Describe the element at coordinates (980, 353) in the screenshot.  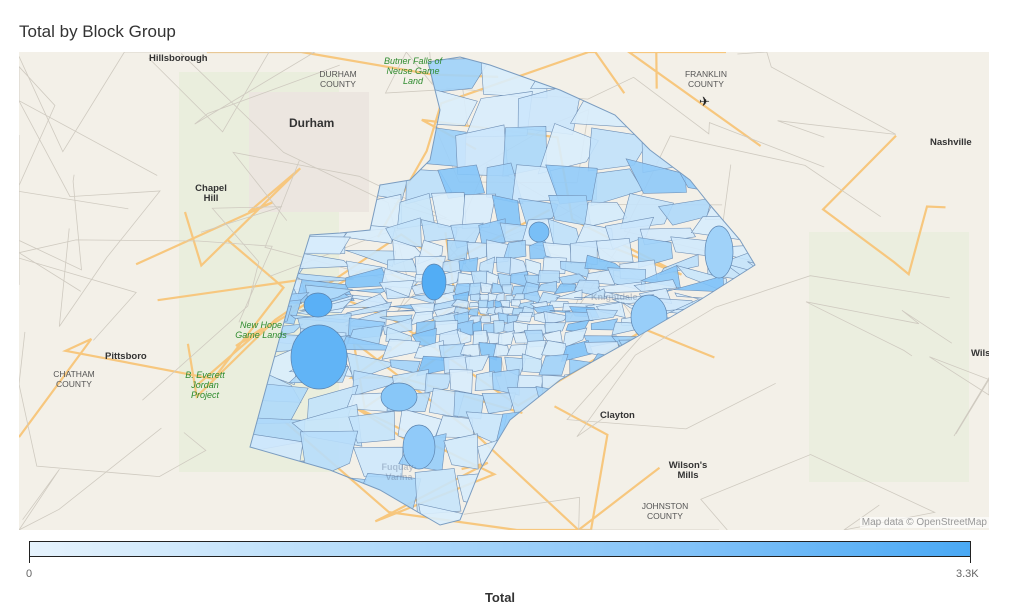
I see `label-wils: Wils` at that location.